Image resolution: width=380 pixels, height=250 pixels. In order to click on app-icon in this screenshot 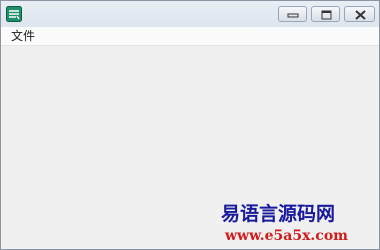, I will do `click(14, 14)`.